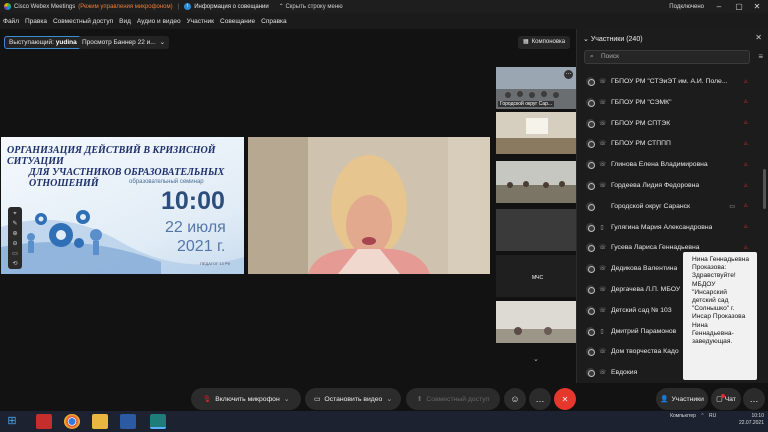 The height and width of the screenshot is (432, 768). What do you see at coordinates (667, 57) in the screenshot?
I see `participant-search-input: ⌕ Поиск` at bounding box center [667, 57].